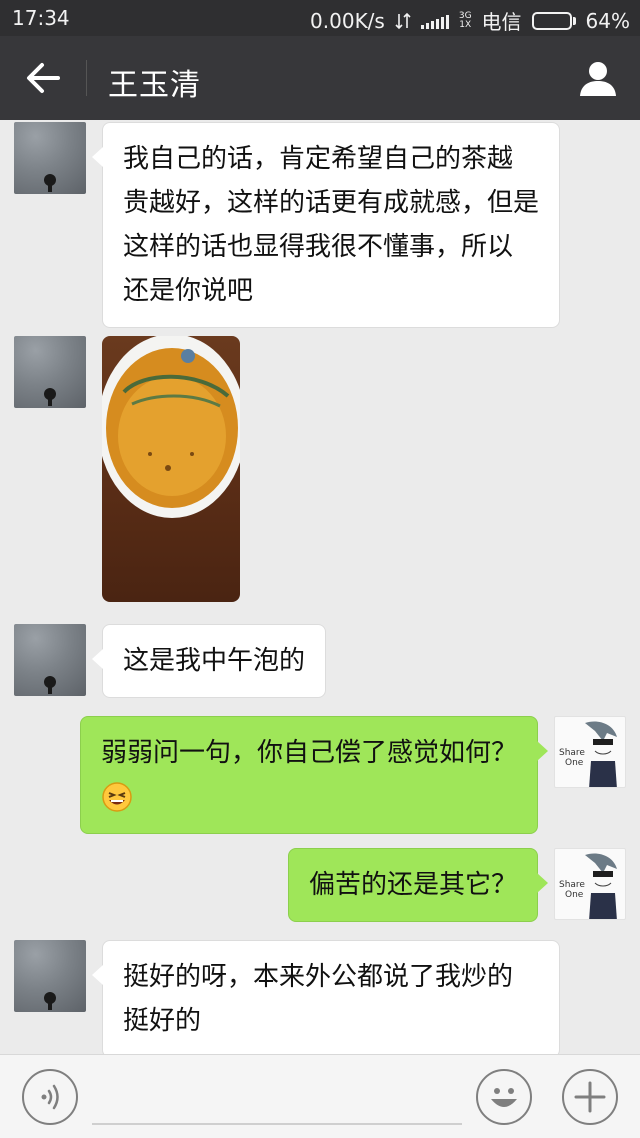  What do you see at coordinates (314, 775) in the screenshot?
I see `message-bubble: 弱弱问一句，你自己偿了感觉如何？` at bounding box center [314, 775].